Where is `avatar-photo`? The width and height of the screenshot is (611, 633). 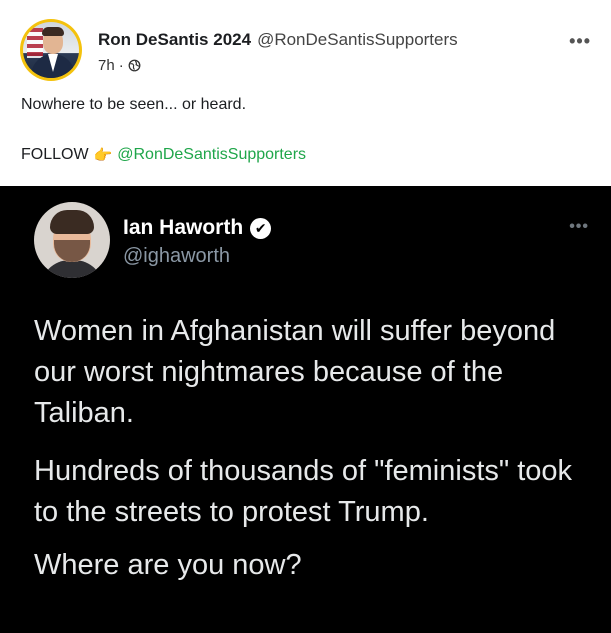
avatar-photo is located at coordinates (51, 50).